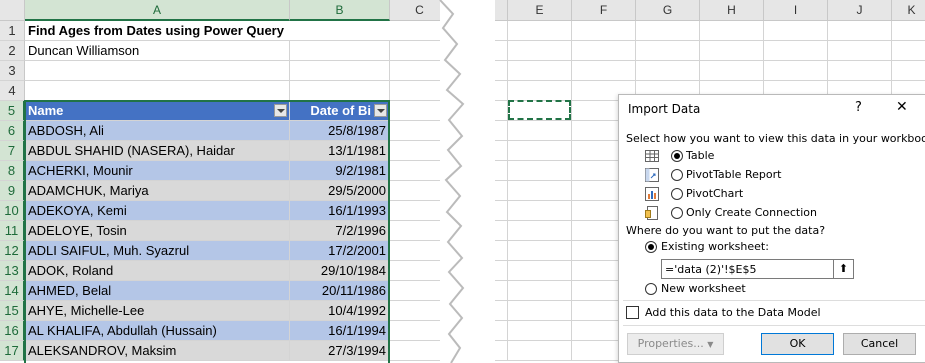  I want to click on row-header: 12, so click(12, 251).